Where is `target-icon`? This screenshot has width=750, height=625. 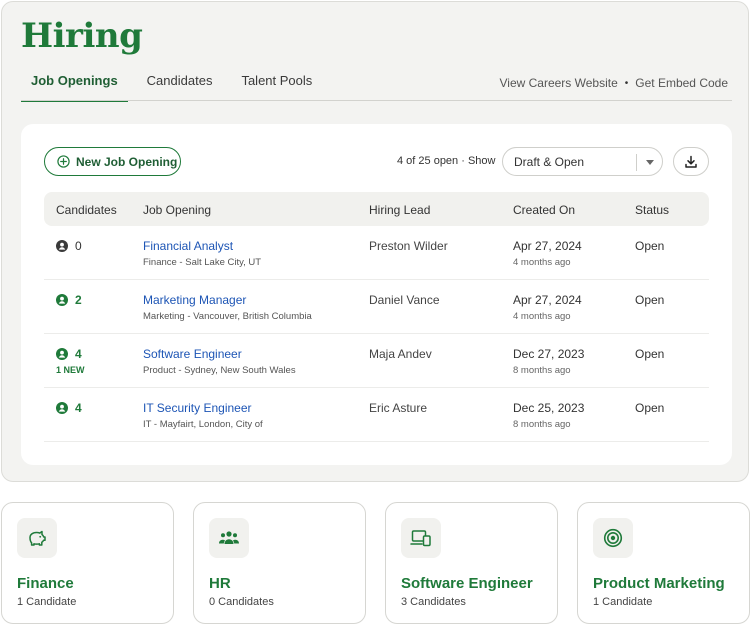 target-icon is located at coordinates (613, 538).